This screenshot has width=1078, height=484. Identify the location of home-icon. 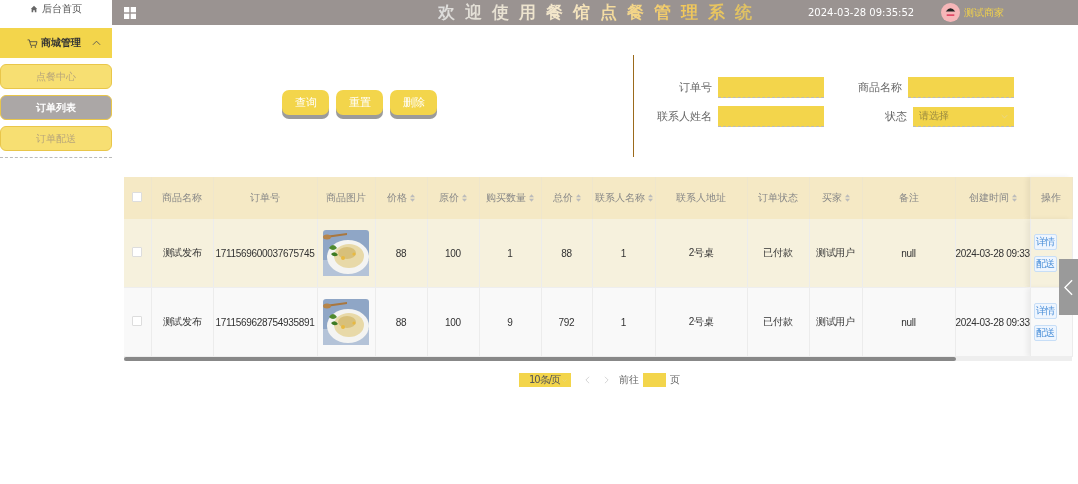
(34, 8).